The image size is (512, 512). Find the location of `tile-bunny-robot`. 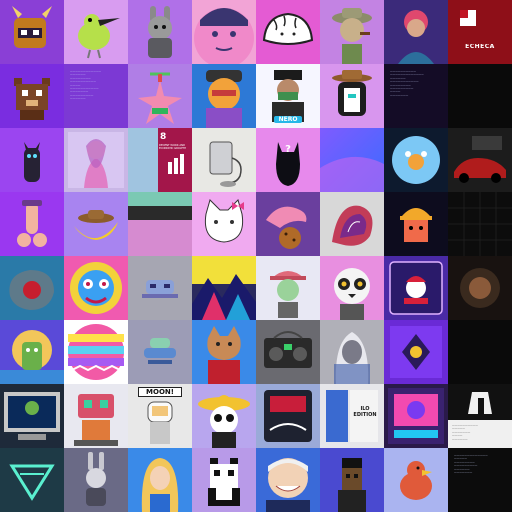

tile-bunny-robot is located at coordinates (96, 480).